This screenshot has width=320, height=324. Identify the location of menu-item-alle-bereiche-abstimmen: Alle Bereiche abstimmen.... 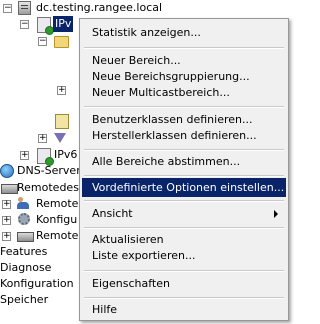
(184, 161).